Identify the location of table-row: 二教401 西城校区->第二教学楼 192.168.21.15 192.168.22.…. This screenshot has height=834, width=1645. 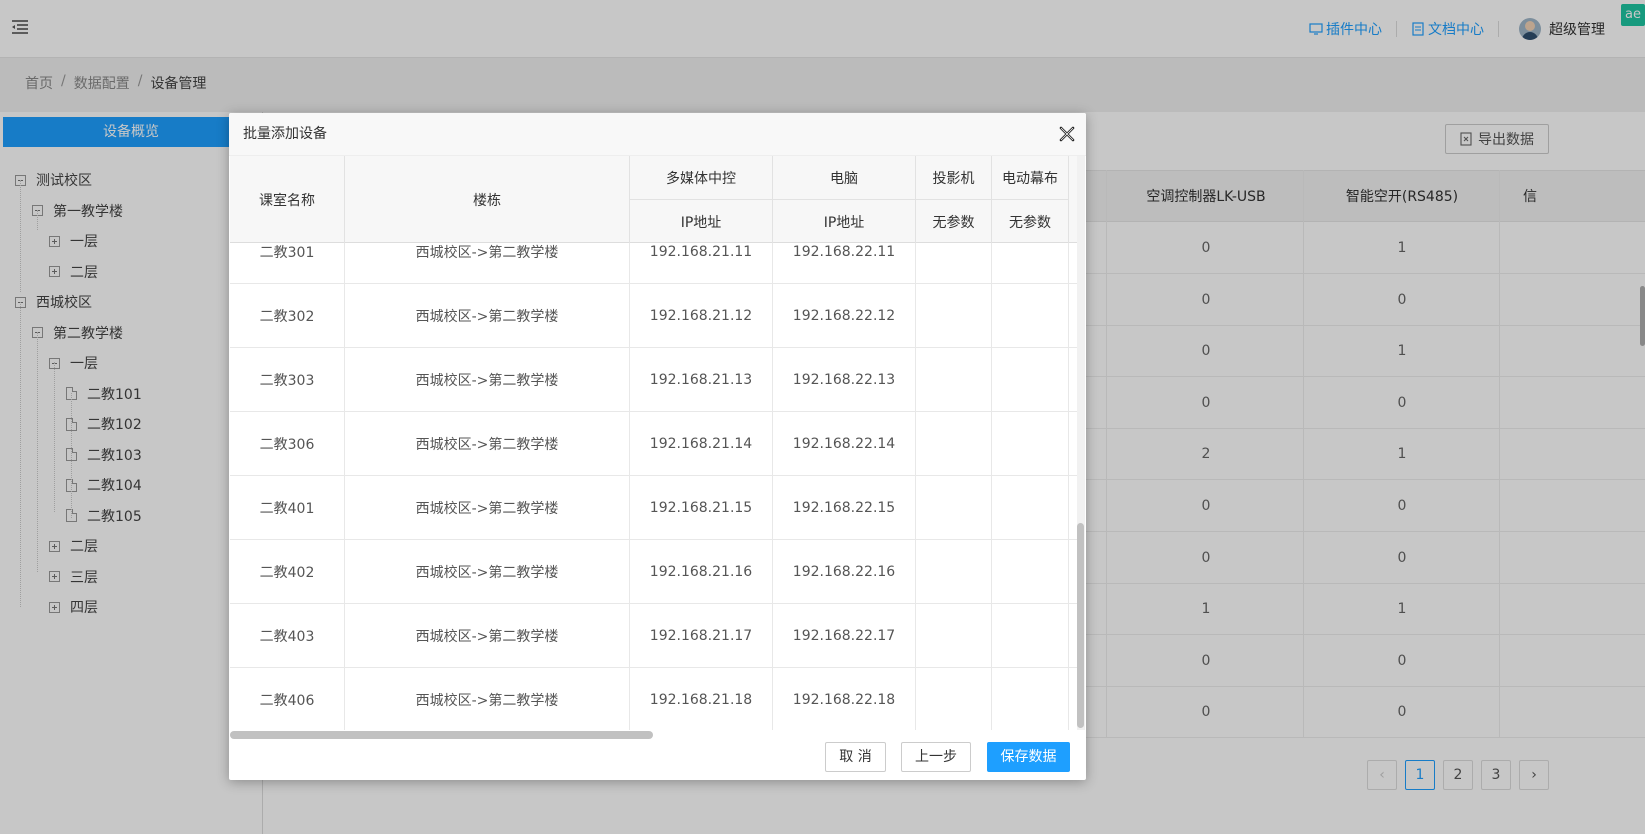
(653, 508).